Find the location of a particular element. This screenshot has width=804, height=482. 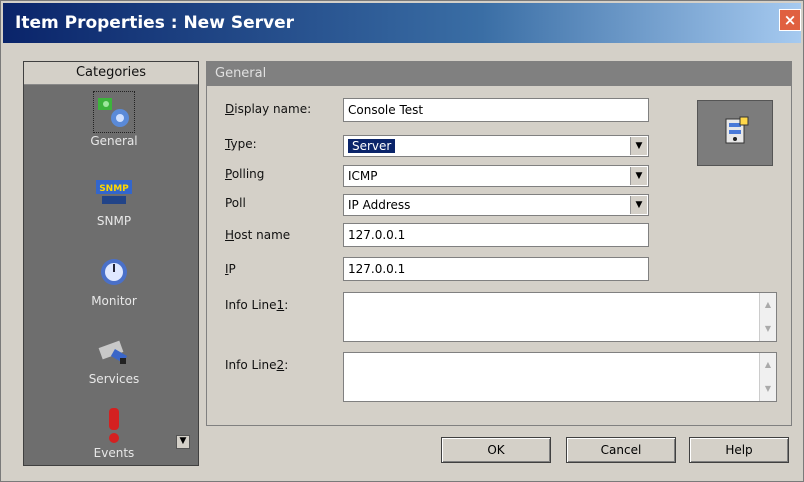

category-label: Events is located at coordinates (114, 453).